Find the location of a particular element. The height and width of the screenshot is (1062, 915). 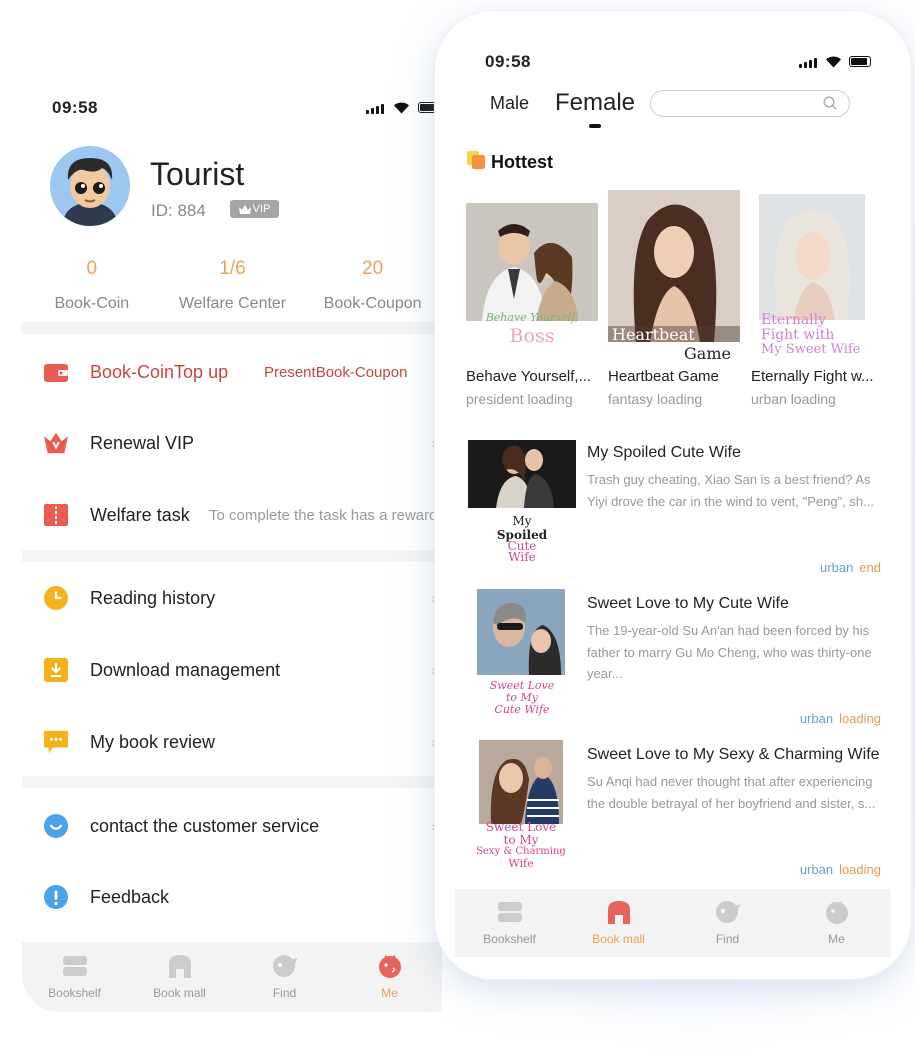

stat-label: Welfare Center is located at coordinates (232, 303).